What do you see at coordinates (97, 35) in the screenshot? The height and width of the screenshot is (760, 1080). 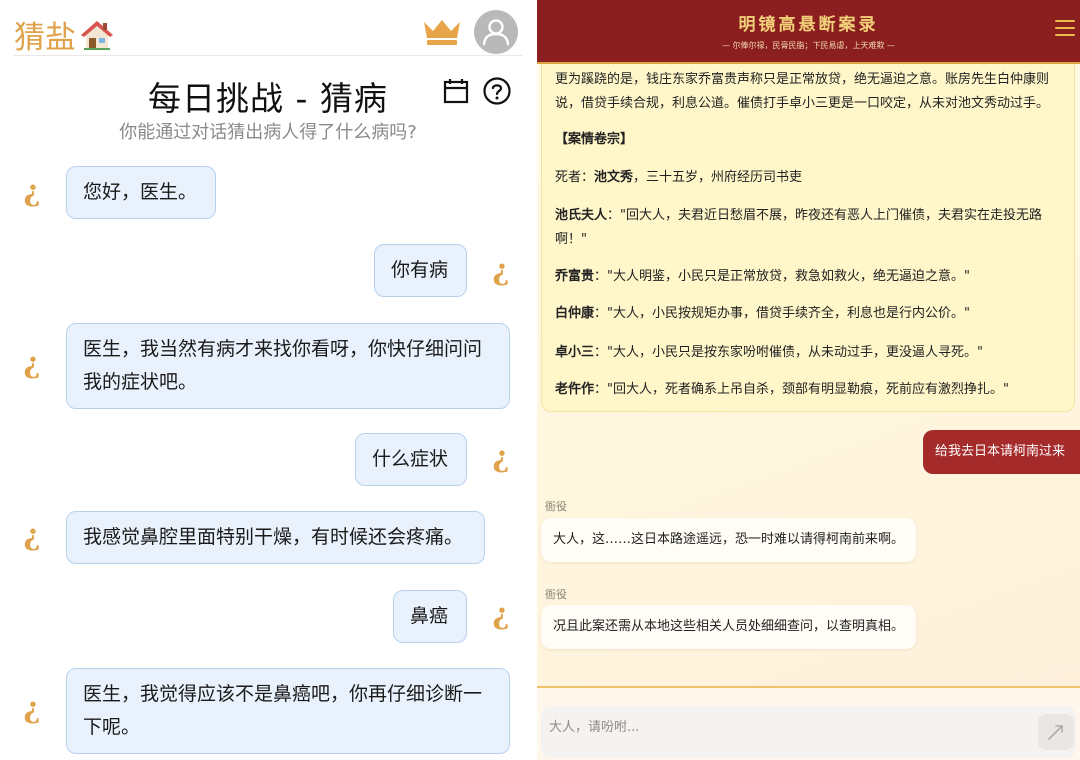 I see `house-icon` at bounding box center [97, 35].